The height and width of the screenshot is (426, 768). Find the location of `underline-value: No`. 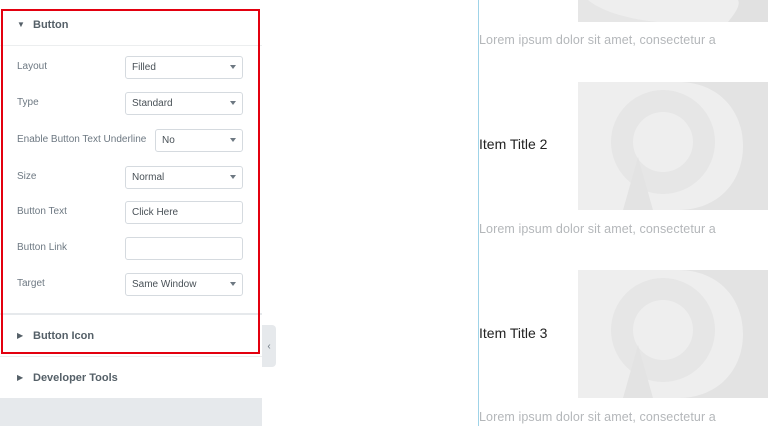

underline-value: No is located at coordinates (168, 140).